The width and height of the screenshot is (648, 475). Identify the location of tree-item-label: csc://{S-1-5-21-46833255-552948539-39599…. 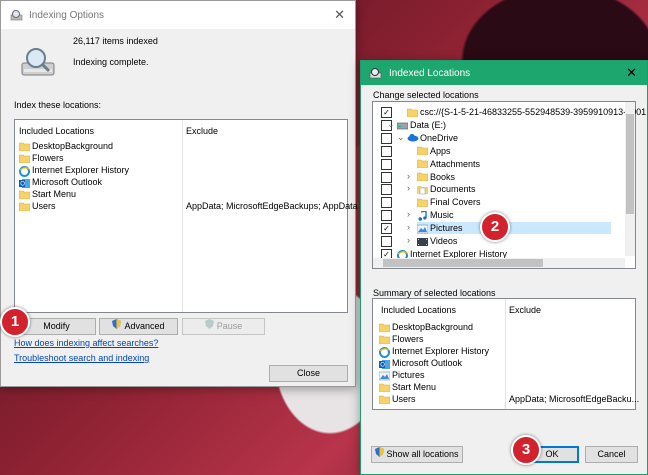
(533, 112).